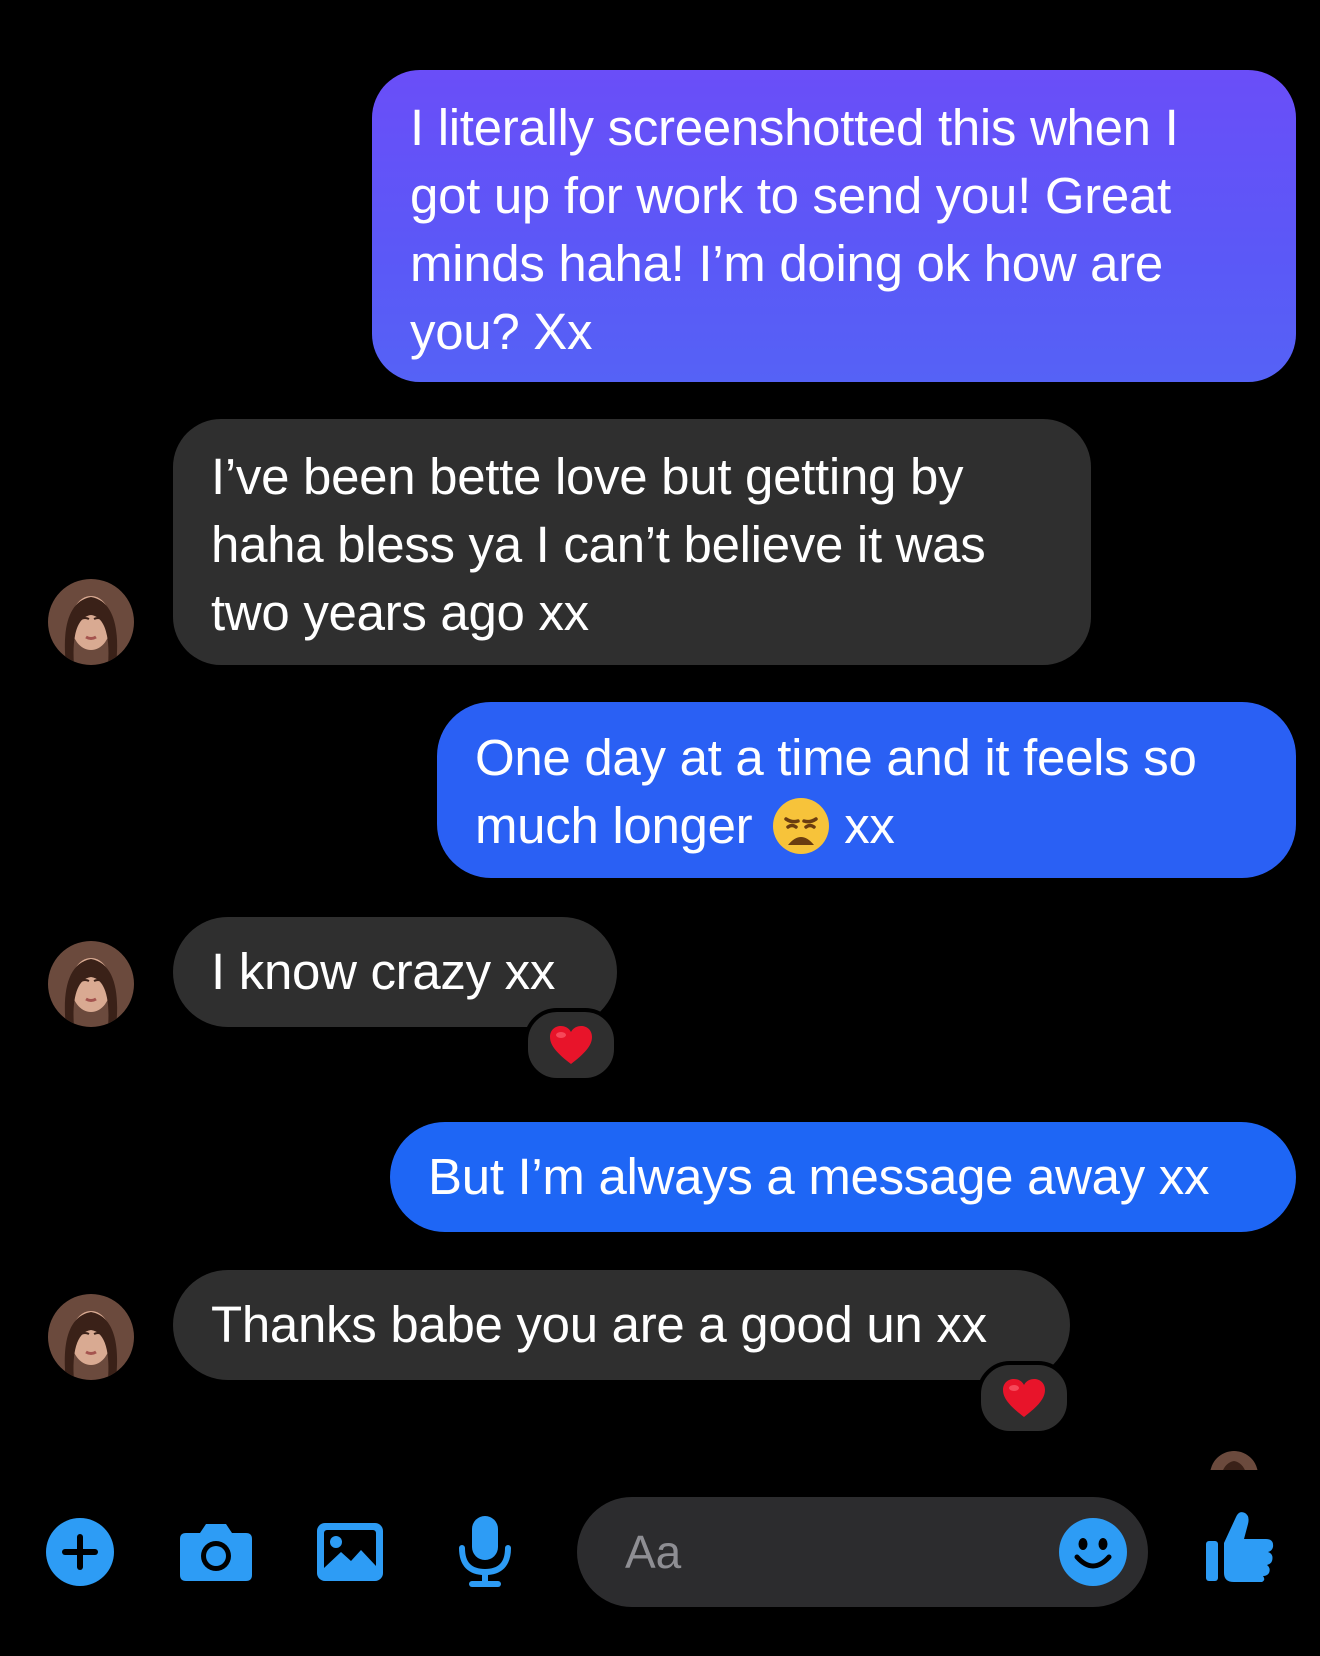 The width and height of the screenshot is (1320, 1656). What do you see at coordinates (599, 1324) in the screenshot?
I see `message-line: Thanks babe you are a good un xx` at bounding box center [599, 1324].